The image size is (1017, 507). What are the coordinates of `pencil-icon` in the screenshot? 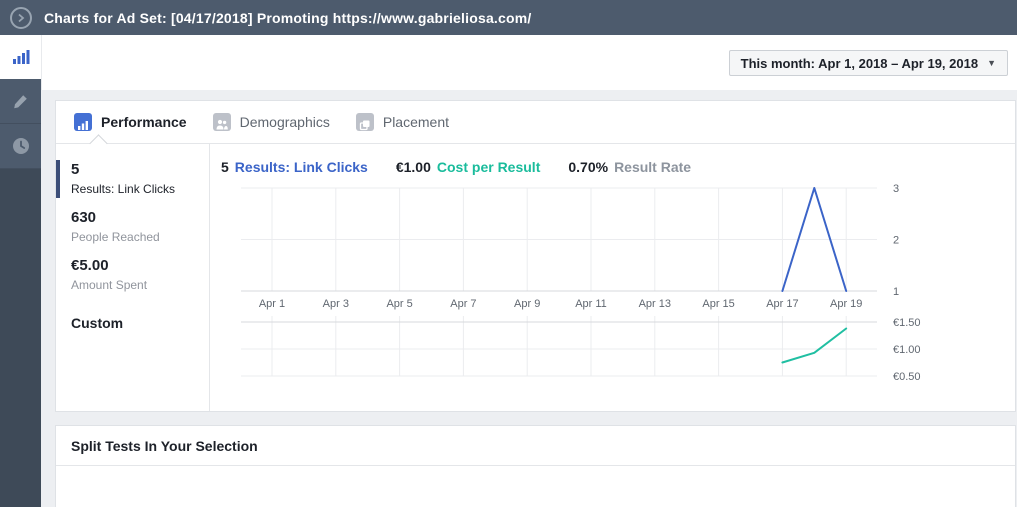 It's located at (20, 101).